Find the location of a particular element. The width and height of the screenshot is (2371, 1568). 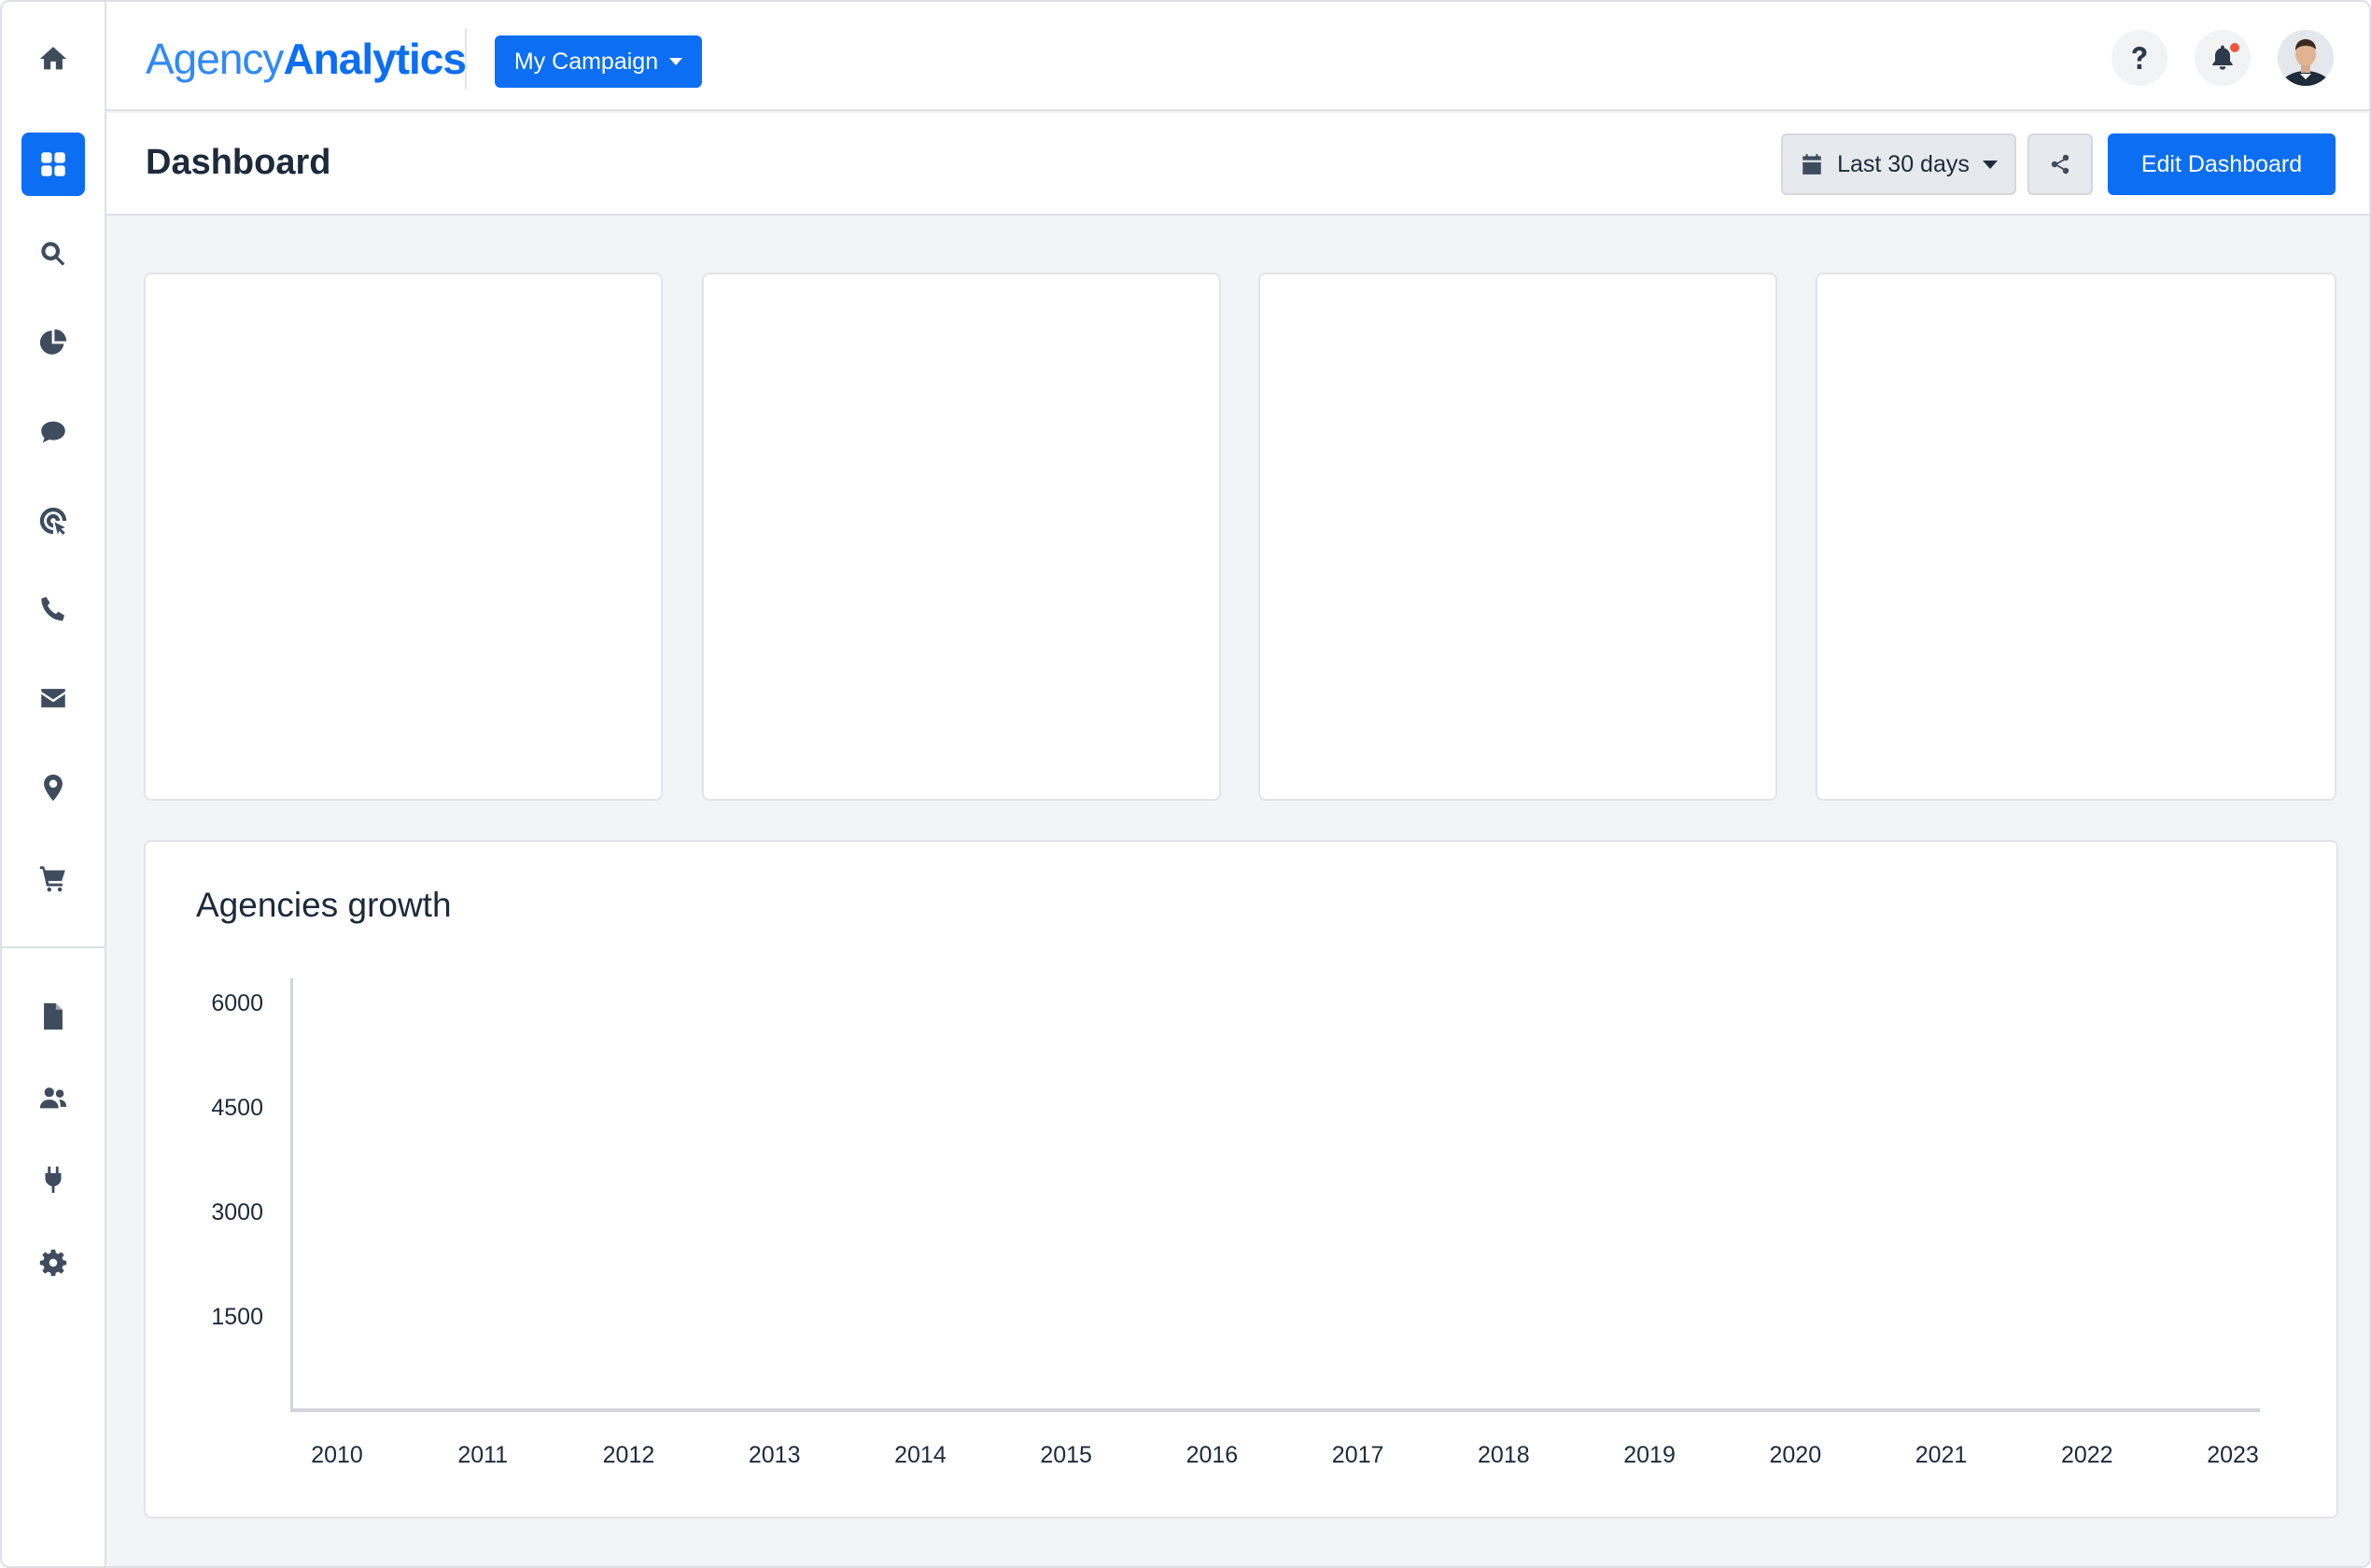

help-button is located at coordinates (2139, 58).